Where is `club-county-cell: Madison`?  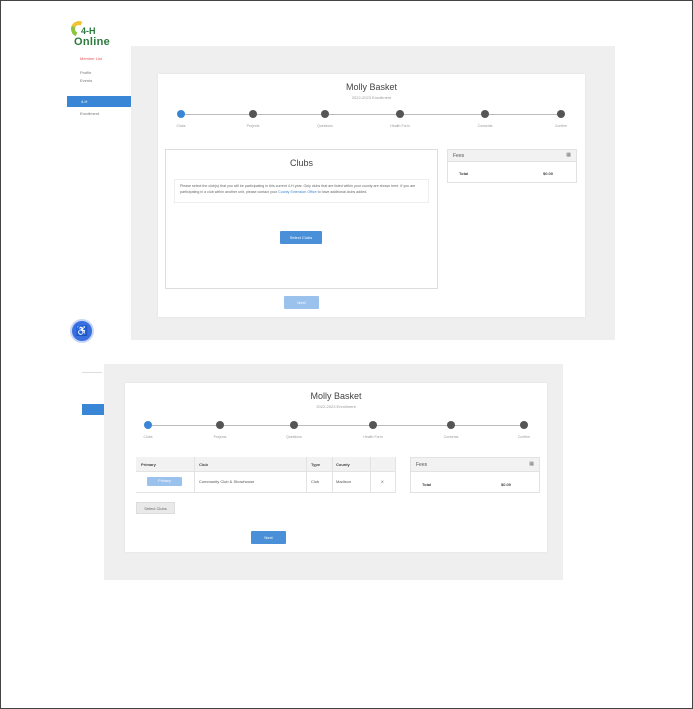
club-county-cell: Madison is located at coordinates (344, 481).